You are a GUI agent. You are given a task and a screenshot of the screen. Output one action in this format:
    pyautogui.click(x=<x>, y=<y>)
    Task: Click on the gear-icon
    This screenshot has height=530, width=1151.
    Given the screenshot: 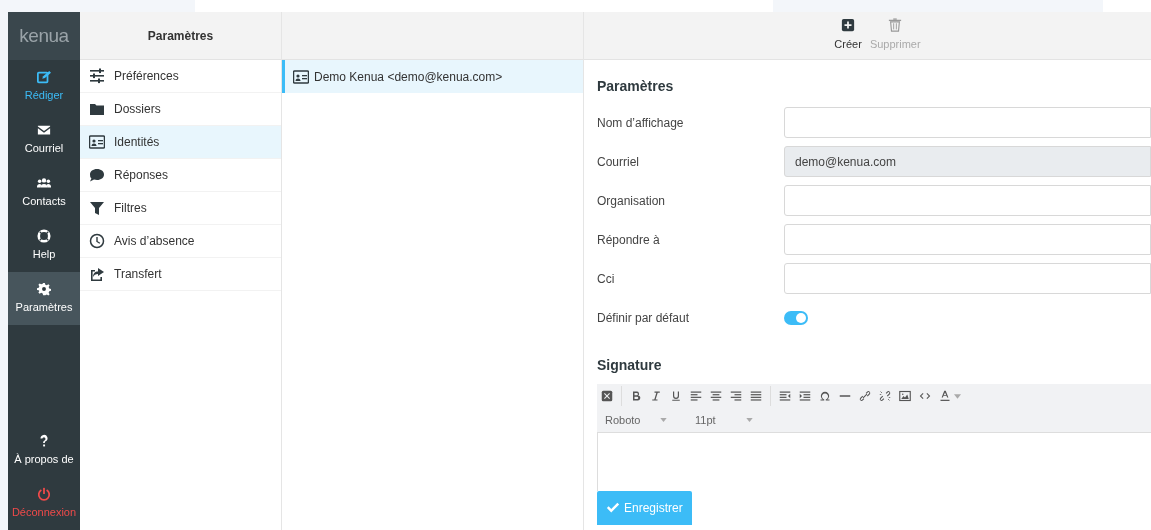 What is the action you would take?
    pyautogui.click(x=44, y=288)
    